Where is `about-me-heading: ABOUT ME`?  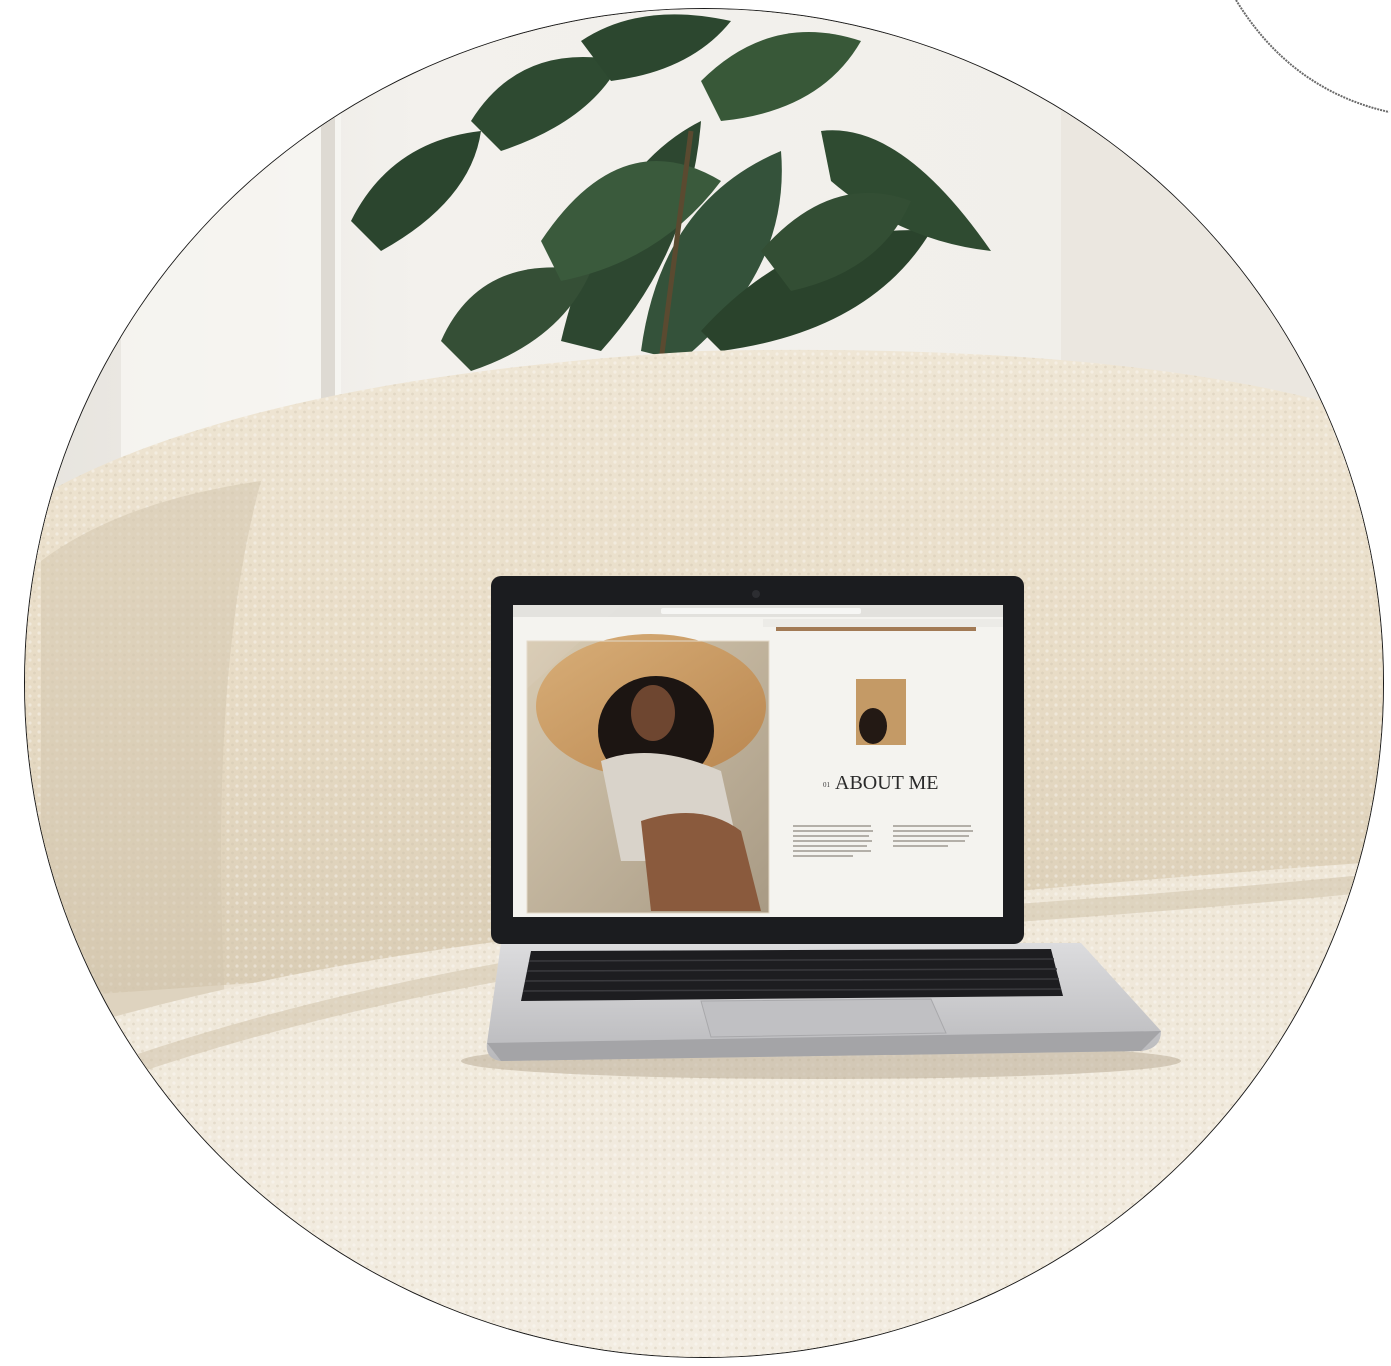
about-me-heading: ABOUT ME is located at coordinates (887, 783).